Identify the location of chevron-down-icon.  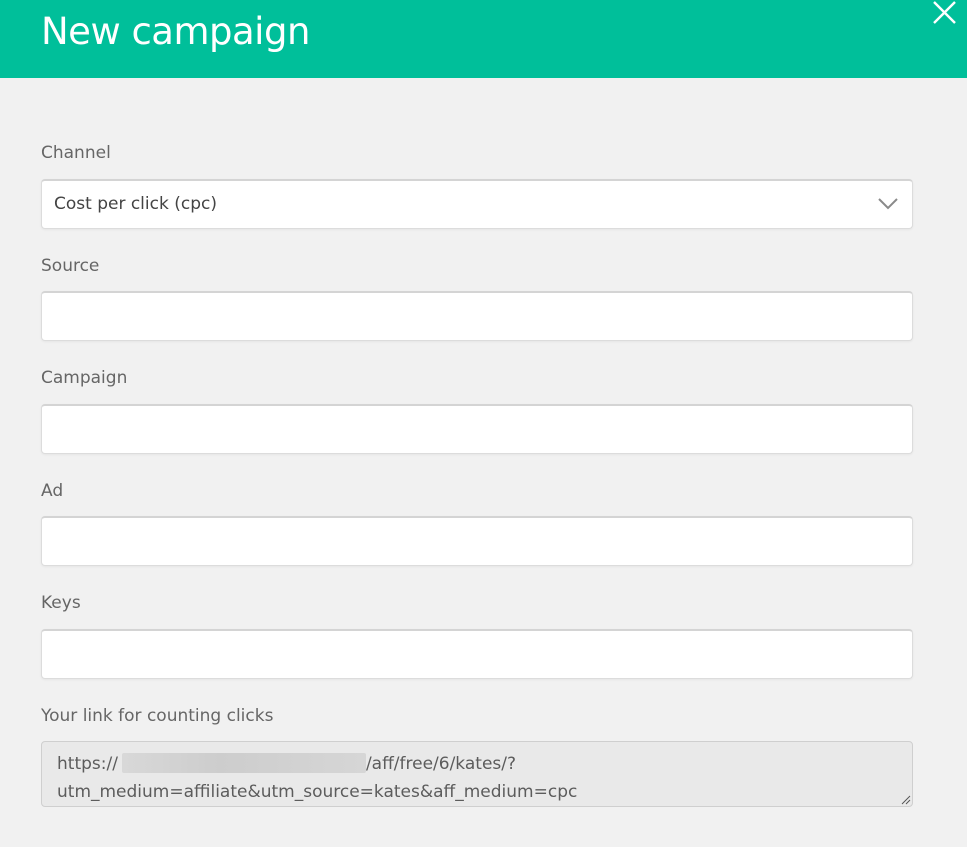
(888, 204).